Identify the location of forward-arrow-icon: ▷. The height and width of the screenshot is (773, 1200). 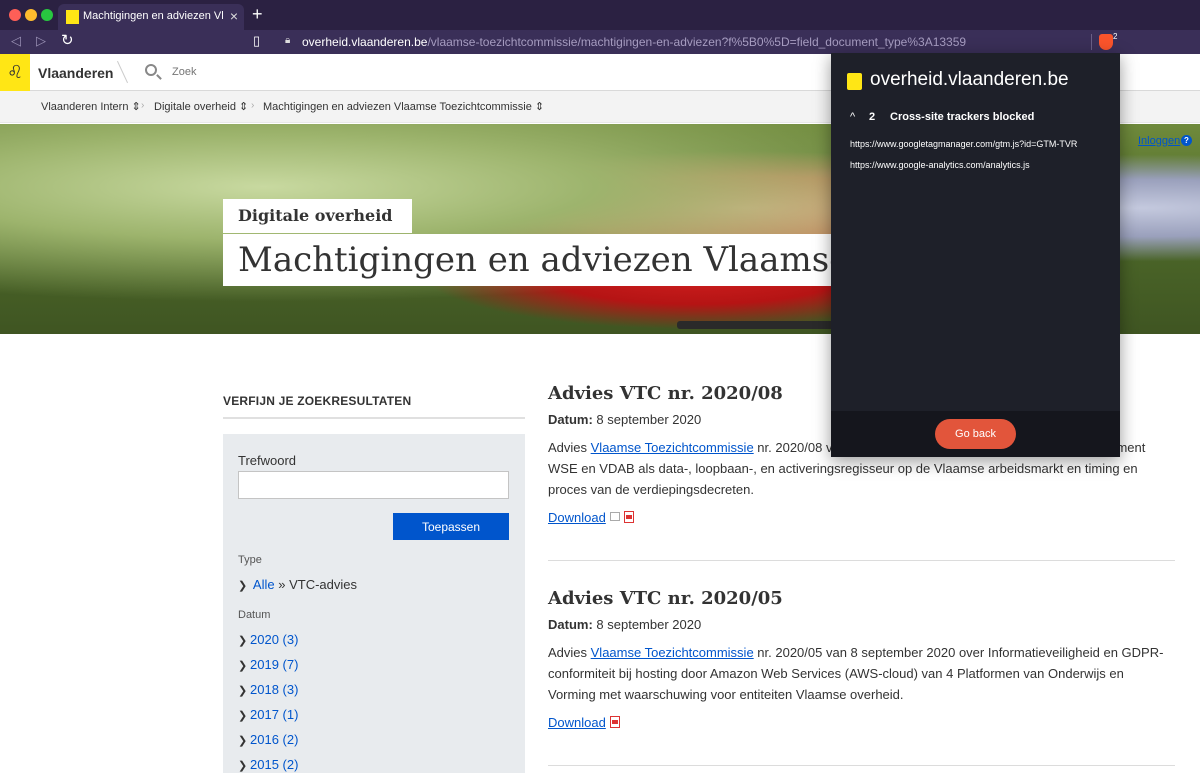
(41, 41).